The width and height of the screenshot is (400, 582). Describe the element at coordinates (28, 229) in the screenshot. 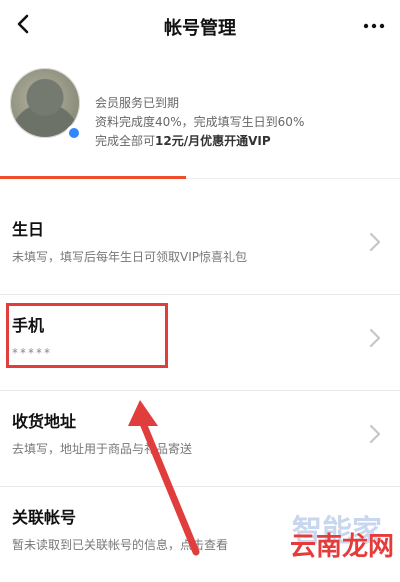

I see `row-title: 生日` at that location.